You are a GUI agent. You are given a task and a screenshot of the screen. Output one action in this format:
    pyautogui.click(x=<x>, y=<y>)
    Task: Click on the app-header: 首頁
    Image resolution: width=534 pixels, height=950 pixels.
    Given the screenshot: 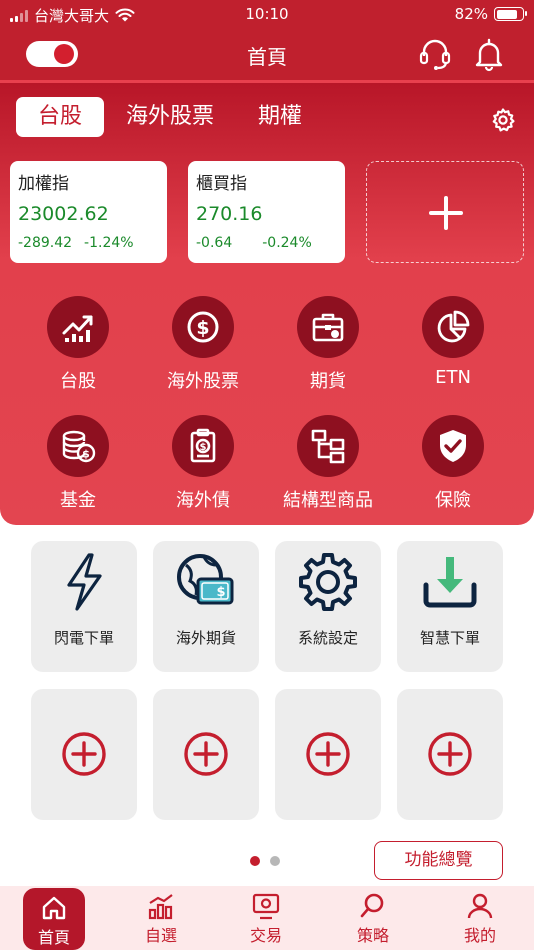 What is the action you would take?
    pyautogui.click(x=267, y=54)
    